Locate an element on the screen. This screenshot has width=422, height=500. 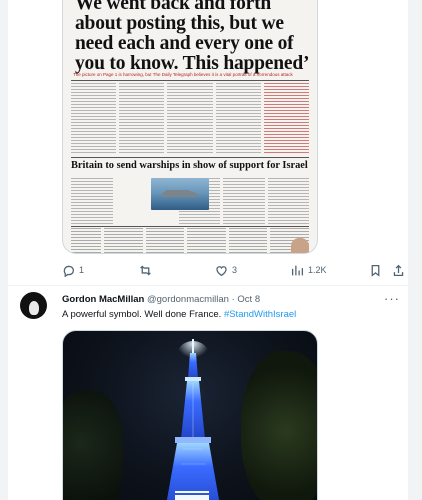
tweet-date: Oct 8 is located at coordinates (248, 299).